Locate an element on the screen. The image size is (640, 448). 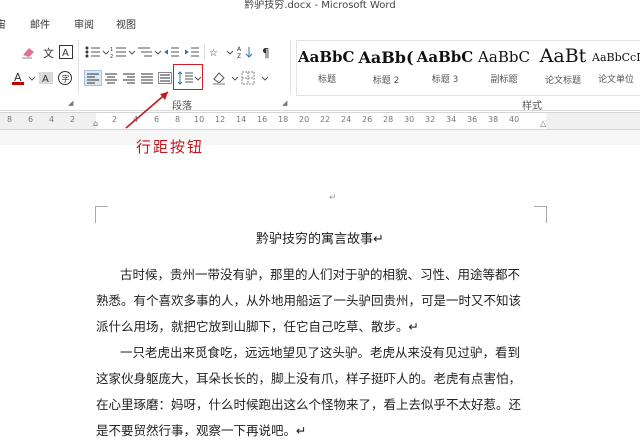
text-line: 是不要贸然行事，观察一下再说吧。↵ is located at coordinates (201, 430).